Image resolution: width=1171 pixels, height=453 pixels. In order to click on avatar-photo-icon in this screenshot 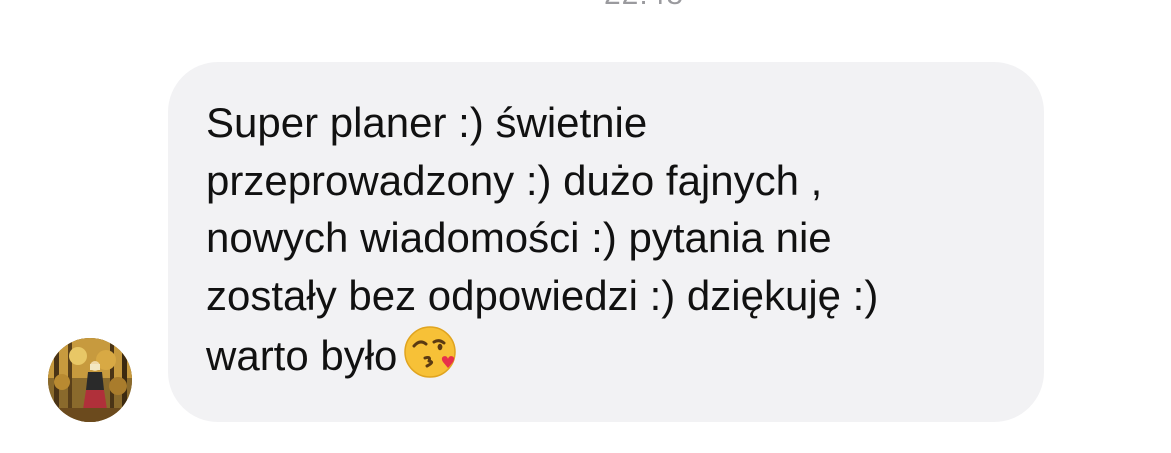, I will do `click(90, 380)`.